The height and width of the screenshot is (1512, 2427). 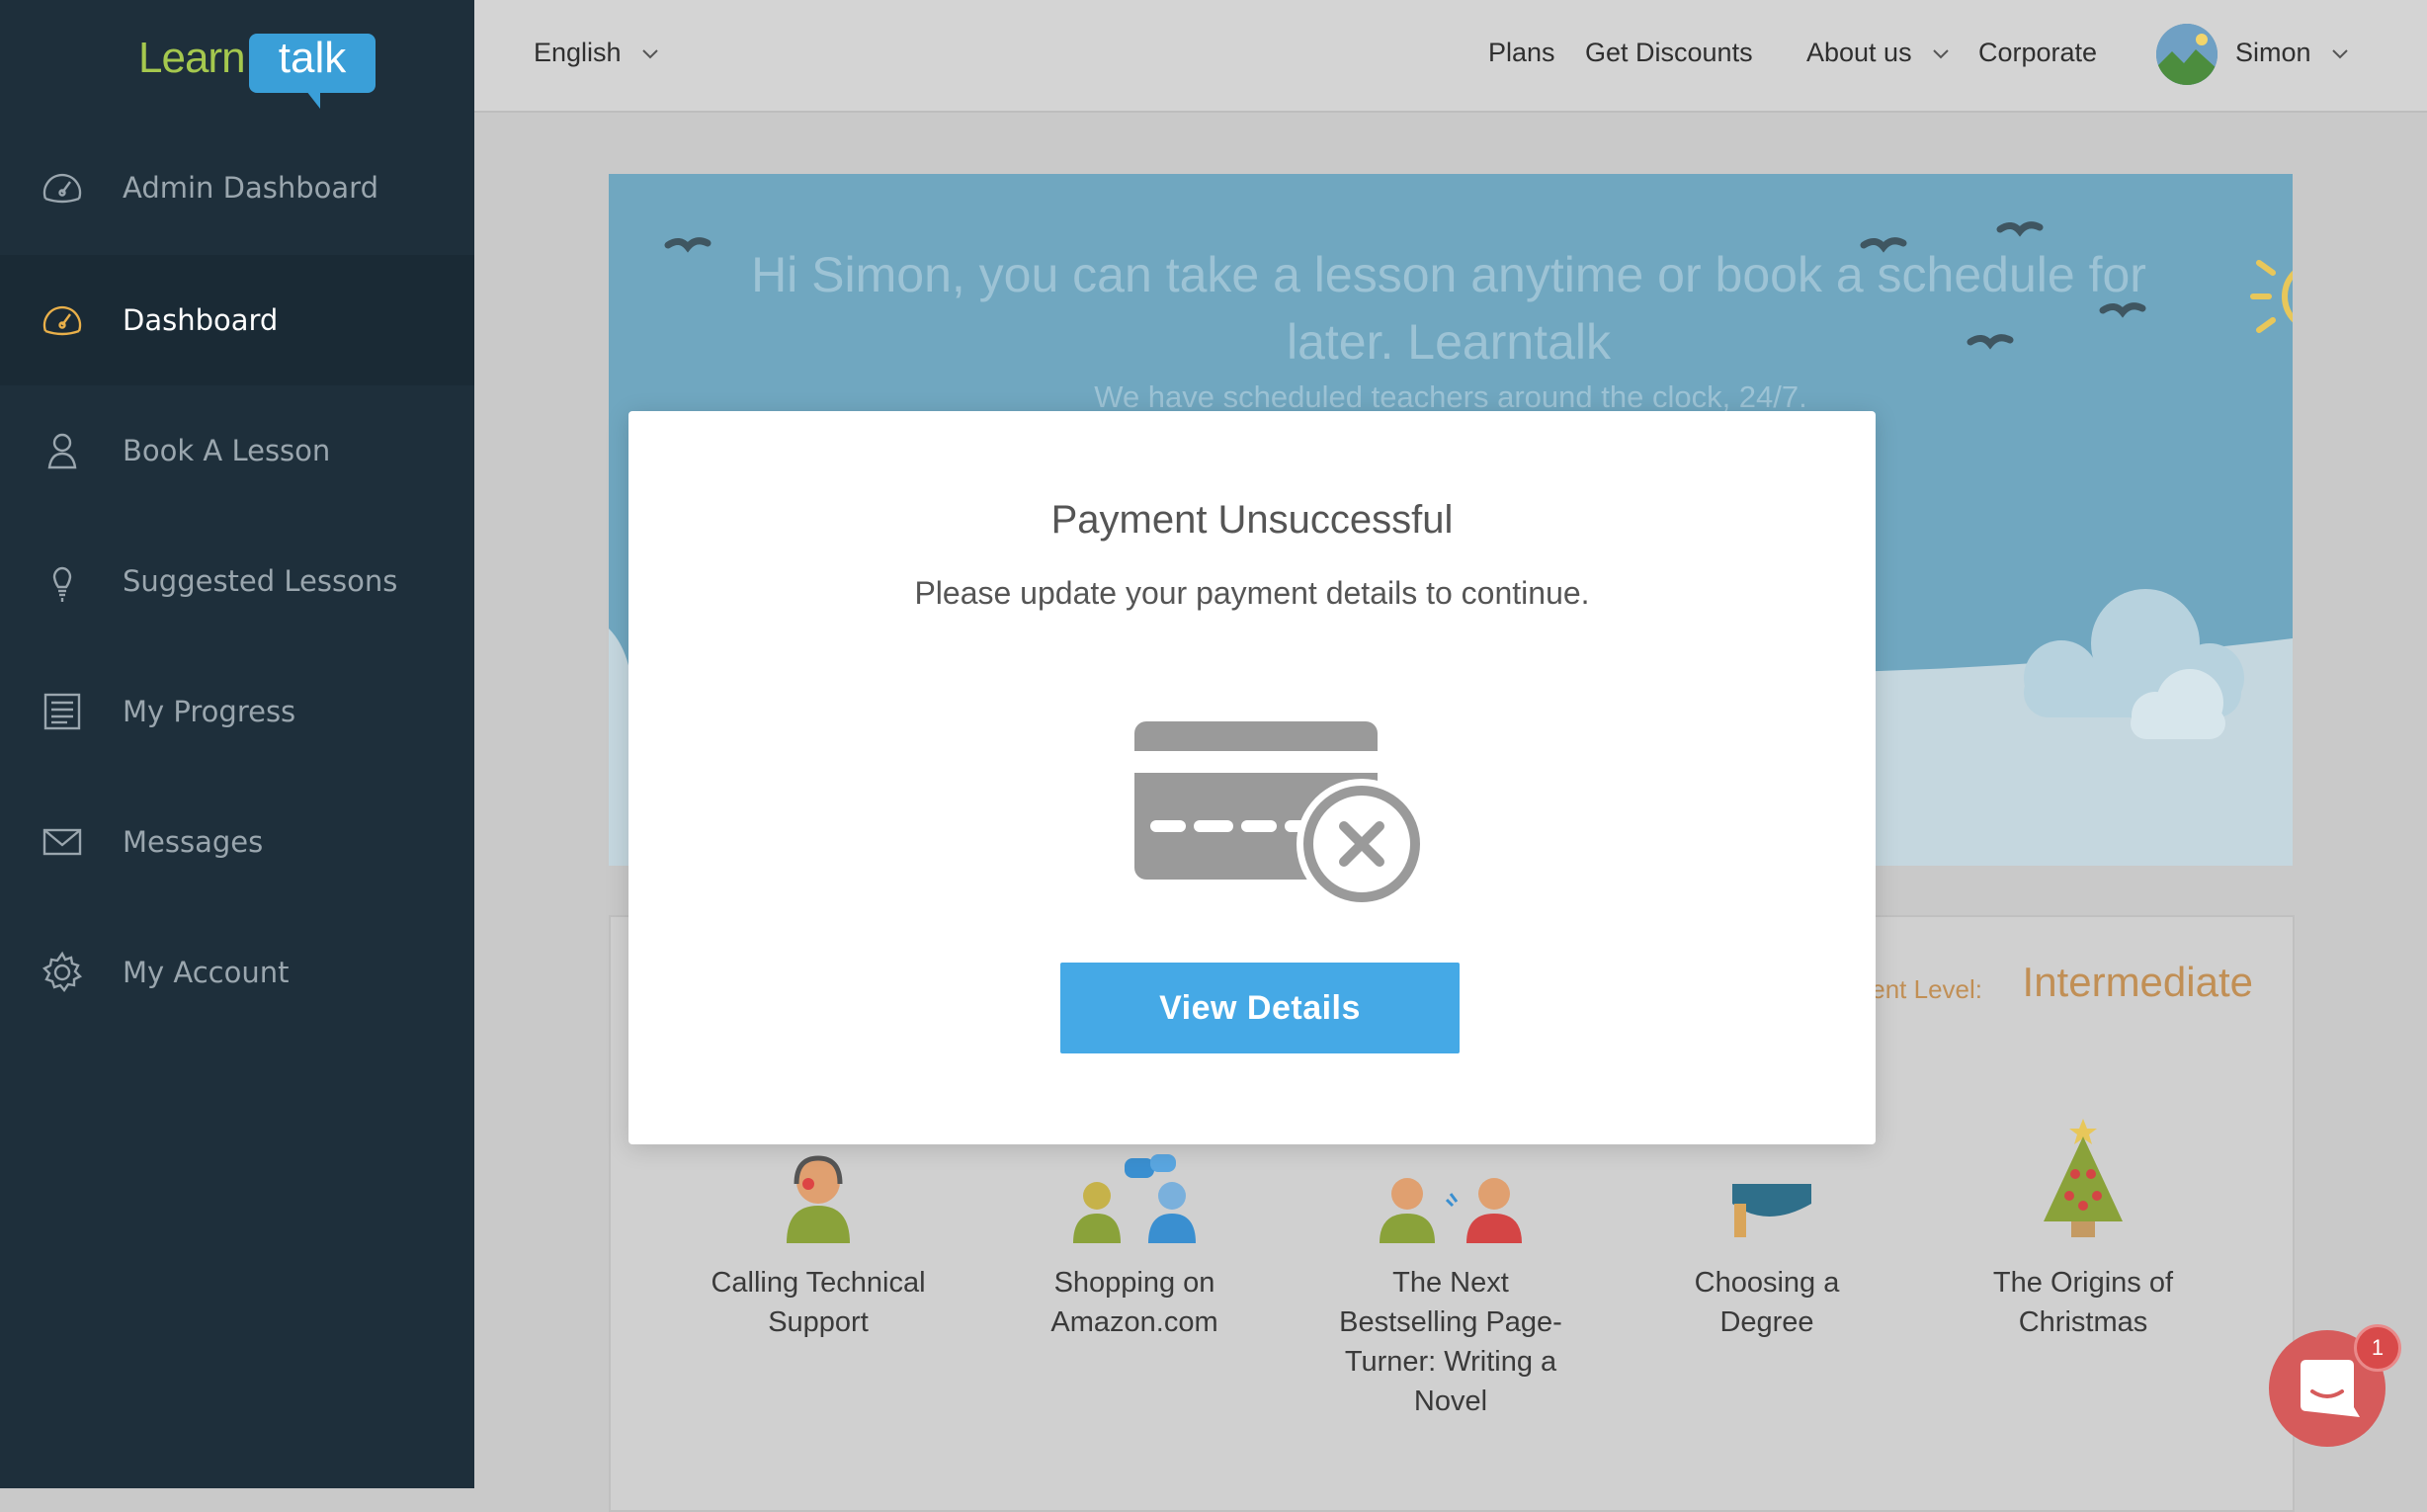 I want to click on lesson-card: Calling Technical Support, so click(x=819, y=1243).